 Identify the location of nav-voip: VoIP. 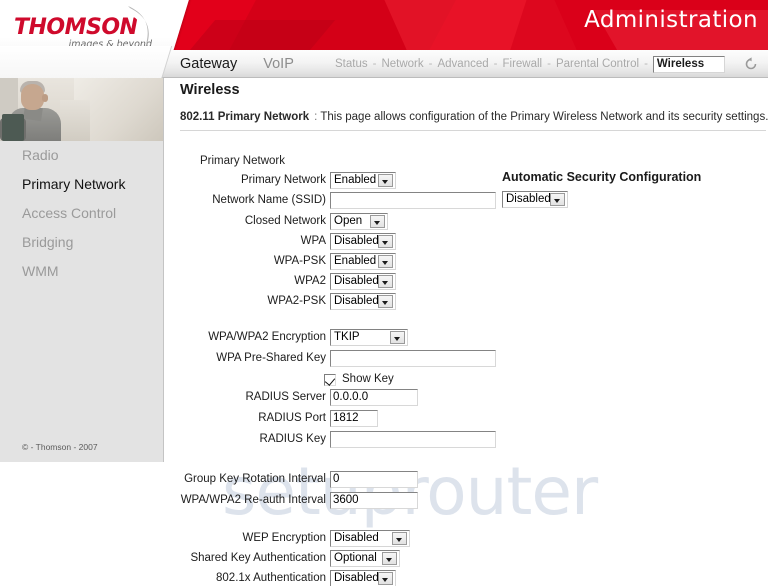
(278, 64).